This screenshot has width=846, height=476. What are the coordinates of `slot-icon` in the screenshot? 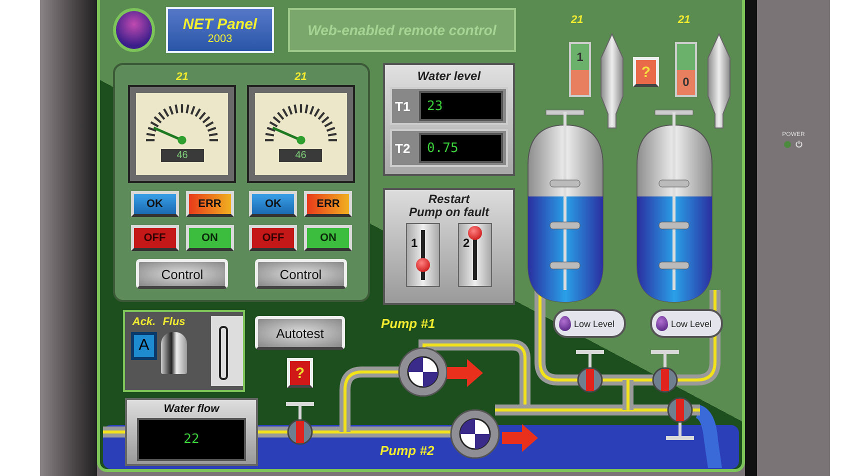 It's located at (227, 351).